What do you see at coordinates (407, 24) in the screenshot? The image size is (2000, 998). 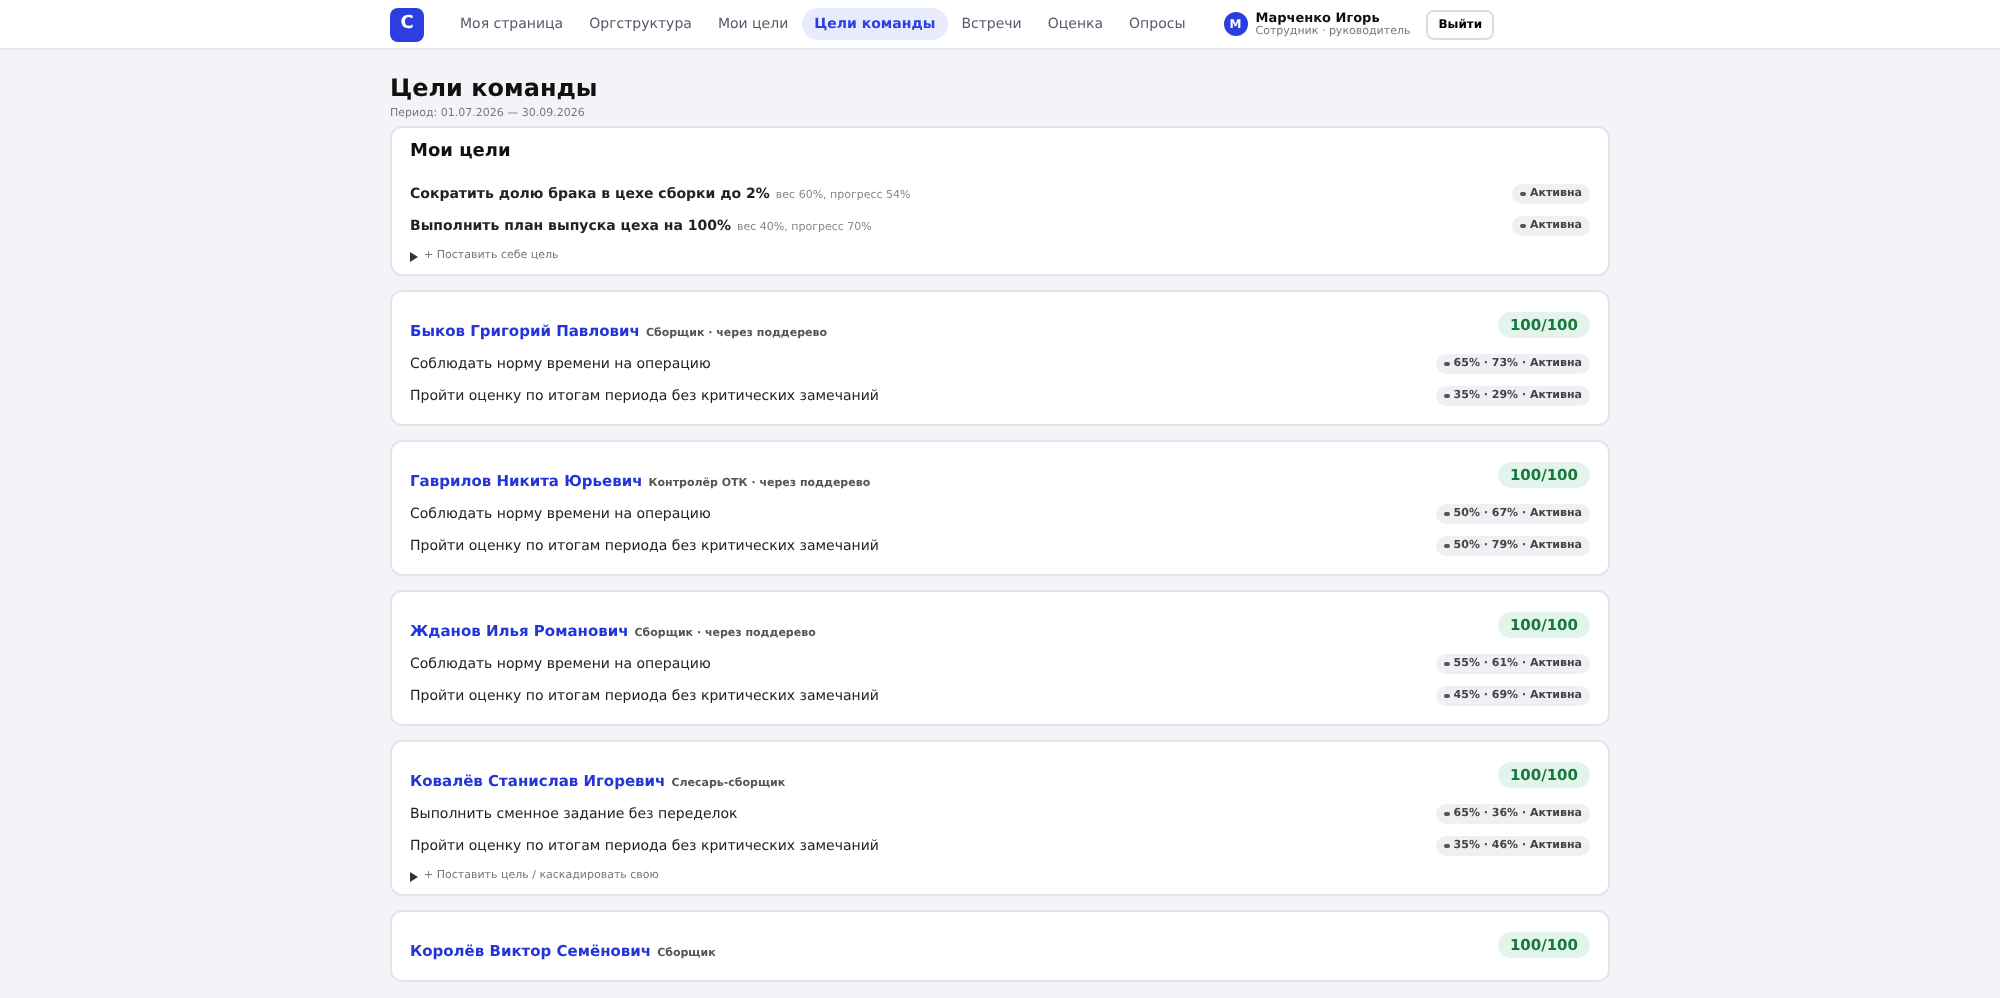 I see `logo: С` at bounding box center [407, 24].